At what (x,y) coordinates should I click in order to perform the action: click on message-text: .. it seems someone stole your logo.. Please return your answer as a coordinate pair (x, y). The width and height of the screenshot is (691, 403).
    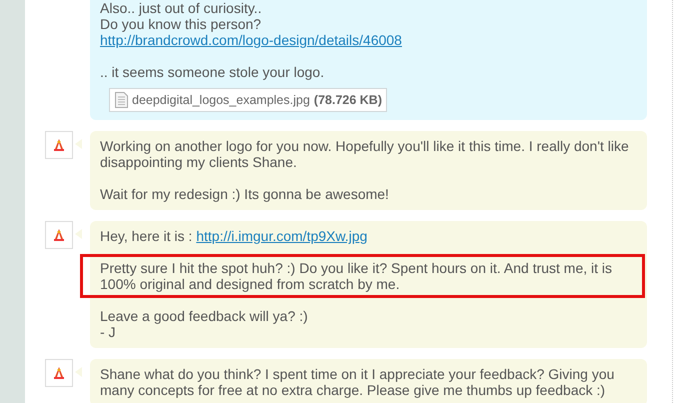
    Looking at the image, I should click on (213, 72).